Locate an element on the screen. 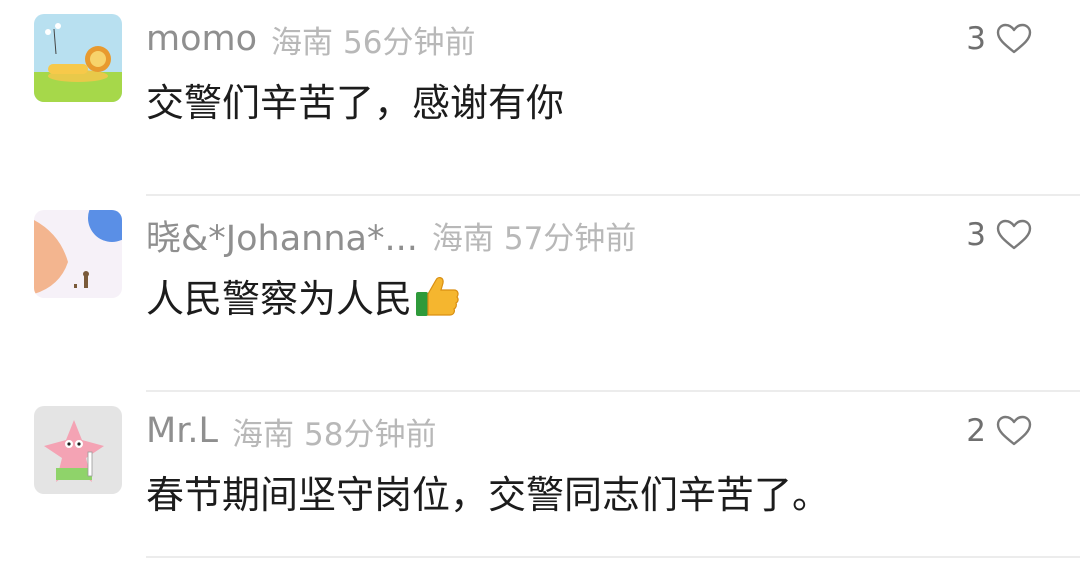 The width and height of the screenshot is (1080, 565). comment-text: 春节期间坚守岗位，交警同志们辛苦了。 is located at coordinates (488, 491).